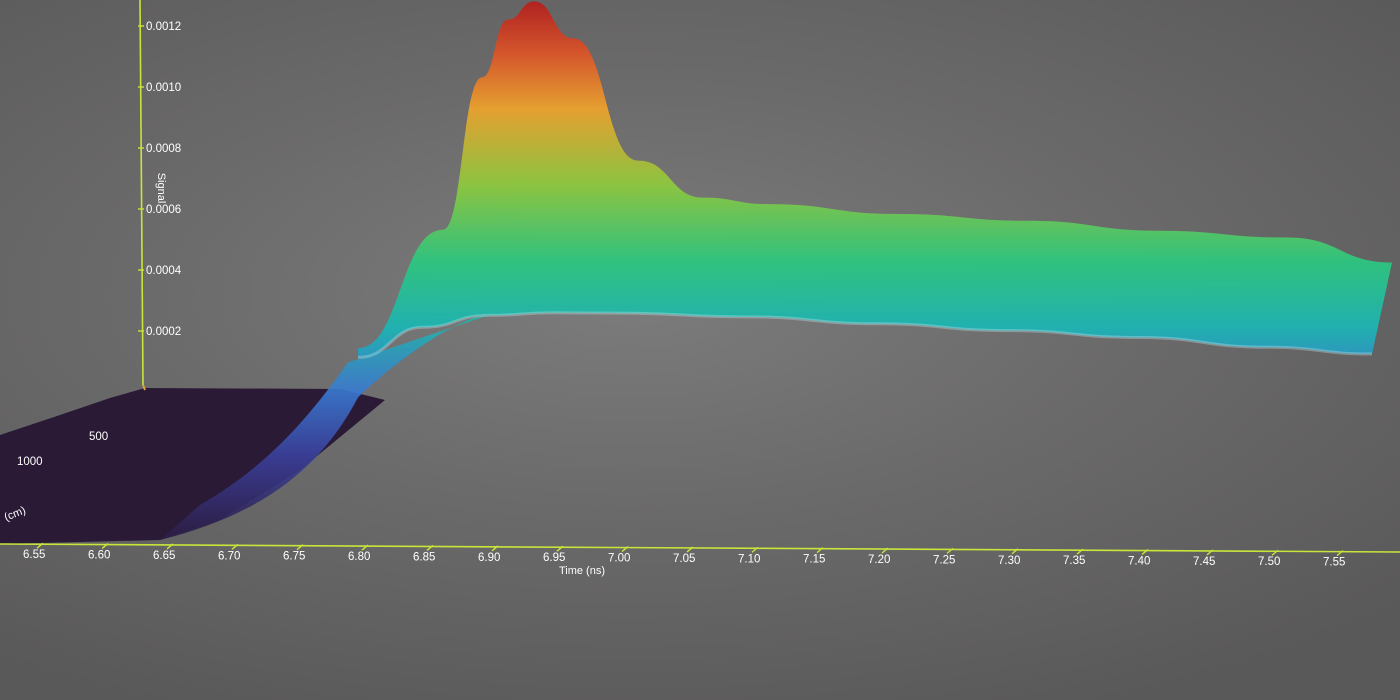  I want to click on x-axis-title: Time (ns), so click(582, 571).